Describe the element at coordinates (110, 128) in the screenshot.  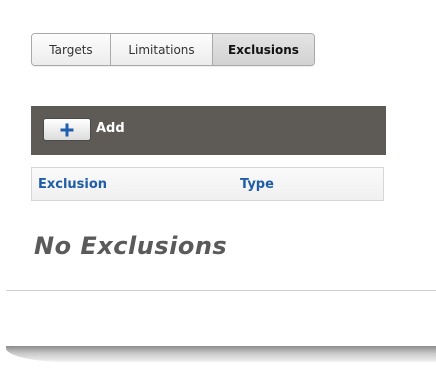
I see `add-label: Add` at that location.